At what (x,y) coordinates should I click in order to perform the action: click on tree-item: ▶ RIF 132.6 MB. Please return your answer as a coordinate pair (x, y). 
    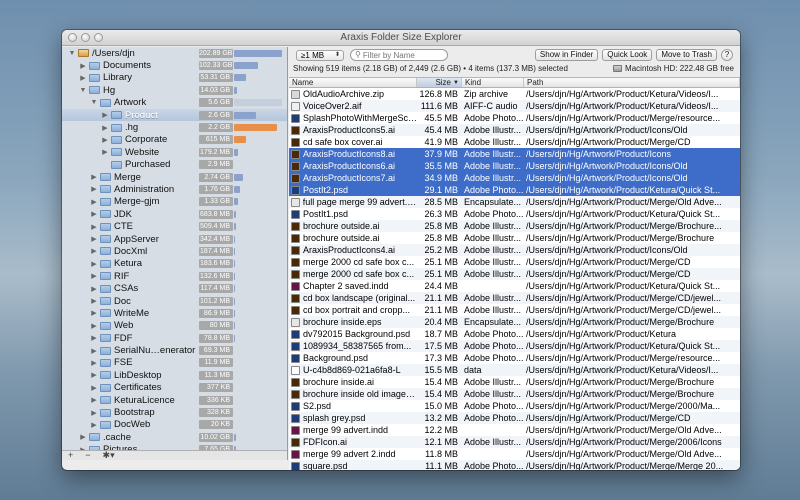
    Looking at the image, I should click on (174, 276).